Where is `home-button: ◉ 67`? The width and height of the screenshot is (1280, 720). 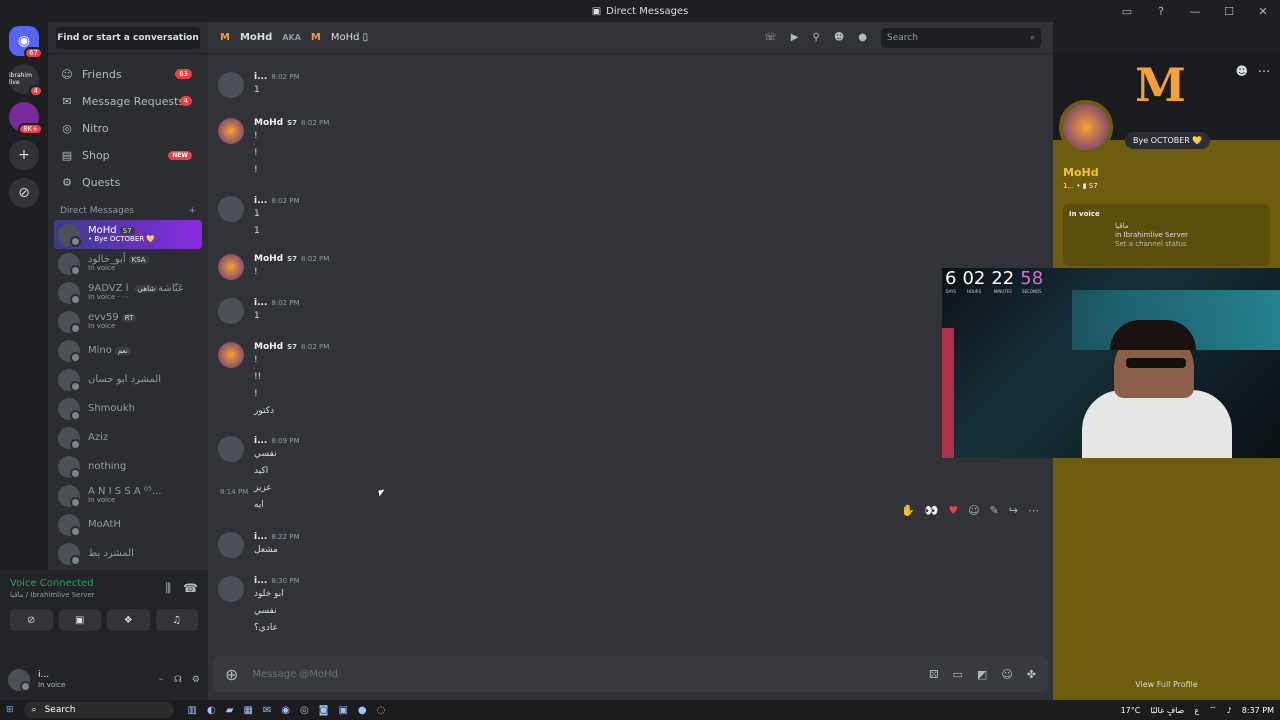
home-button: ◉ 67 is located at coordinates (26, 42).